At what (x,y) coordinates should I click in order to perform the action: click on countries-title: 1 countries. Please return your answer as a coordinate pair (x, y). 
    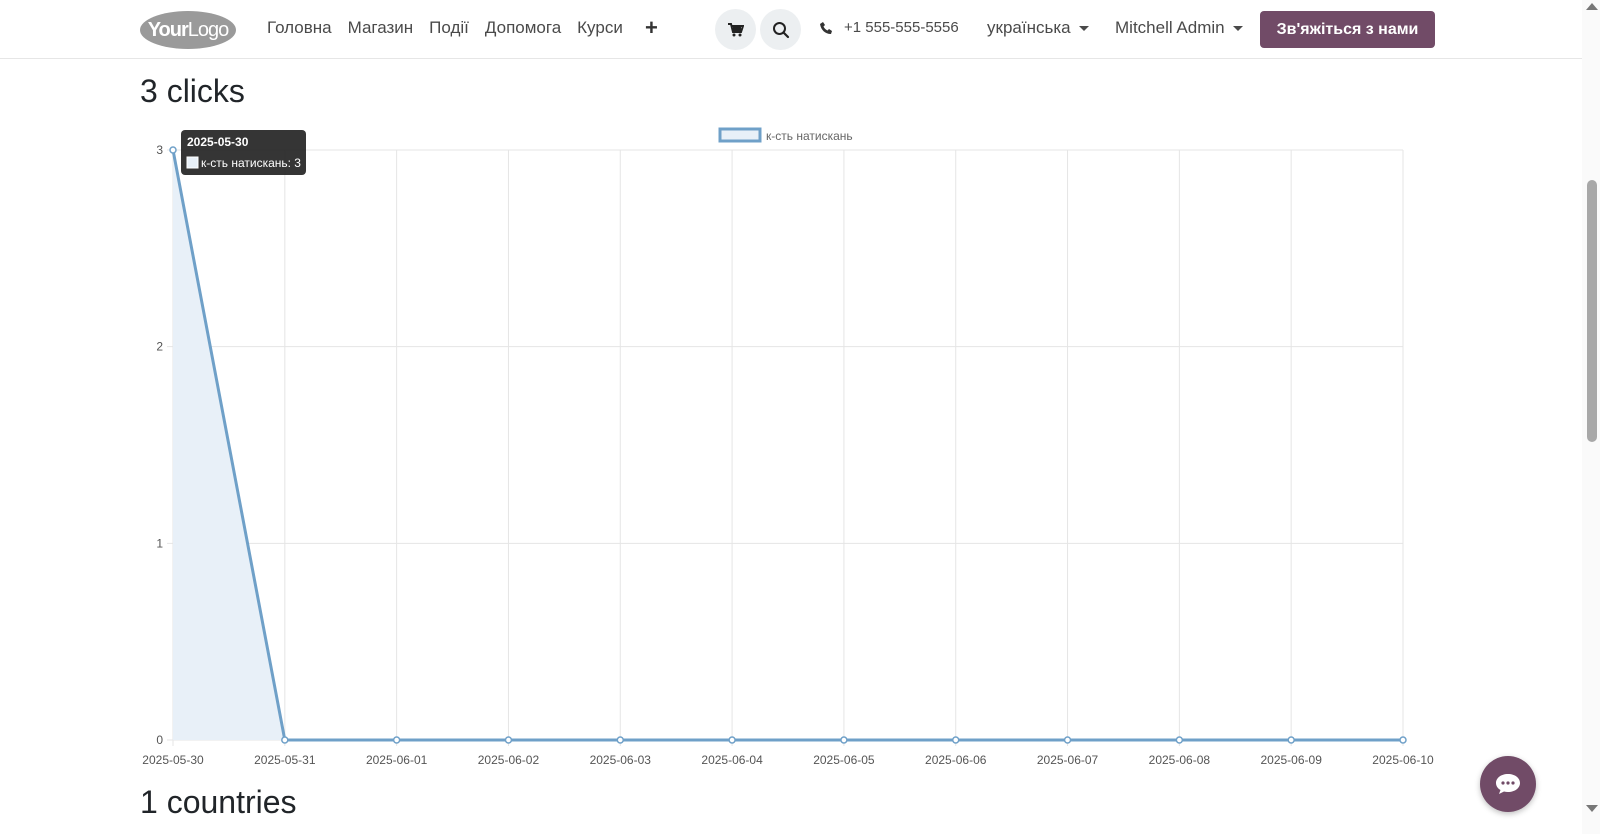
    Looking at the image, I should click on (218, 802).